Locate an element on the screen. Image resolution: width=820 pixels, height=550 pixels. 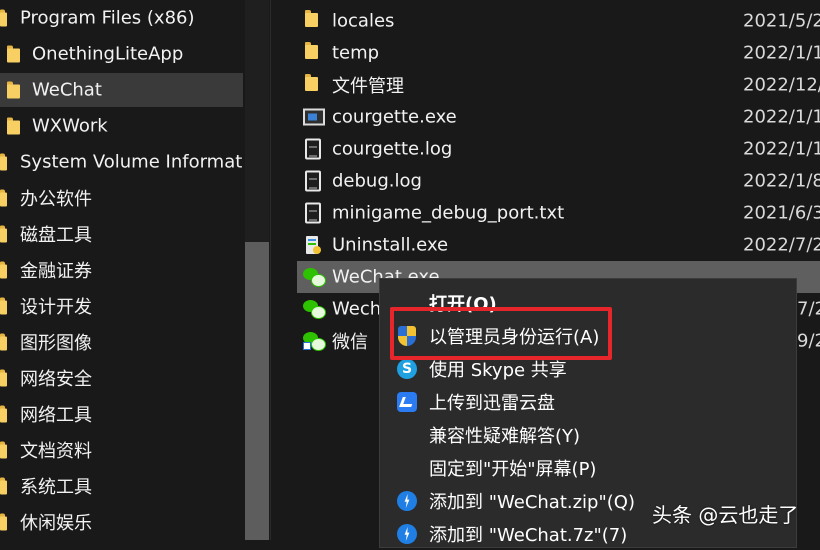
menu-item-label: 固定到"开始"屏幕(P) is located at coordinates (513, 469).